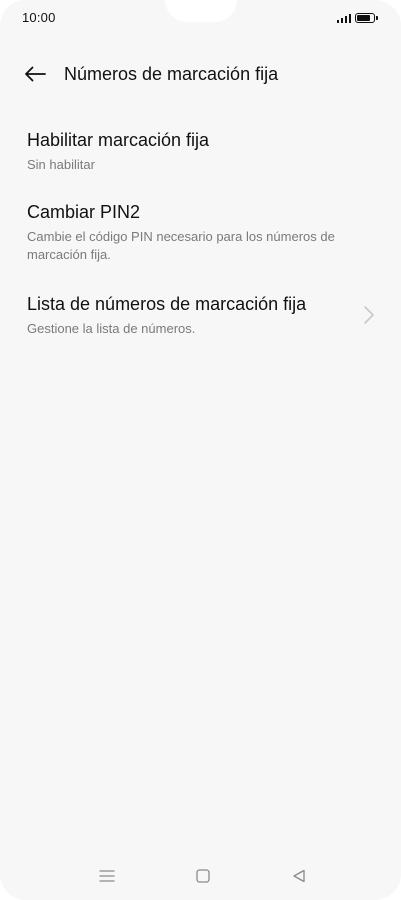  Describe the element at coordinates (369, 315) in the screenshot. I see `chevron-right-icon` at that location.